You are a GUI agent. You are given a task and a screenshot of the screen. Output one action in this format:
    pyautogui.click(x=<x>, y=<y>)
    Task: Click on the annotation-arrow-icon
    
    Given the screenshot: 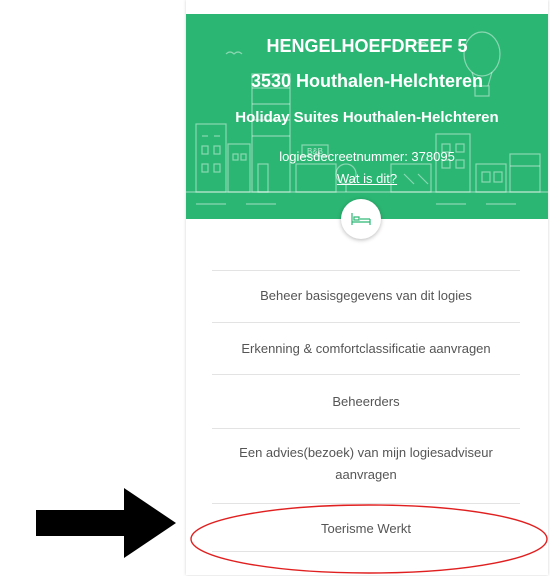 What is the action you would take?
    pyautogui.click(x=106, y=523)
    